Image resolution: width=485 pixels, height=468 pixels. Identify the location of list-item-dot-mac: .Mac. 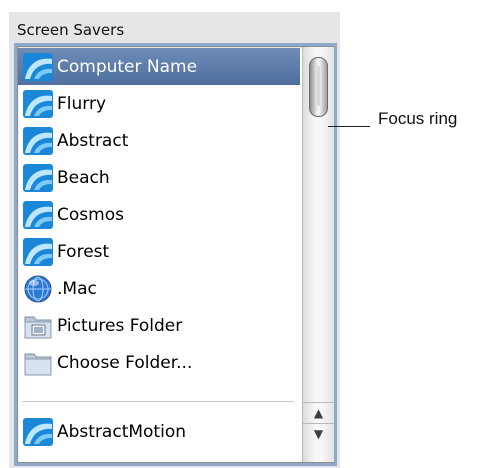
(159, 288).